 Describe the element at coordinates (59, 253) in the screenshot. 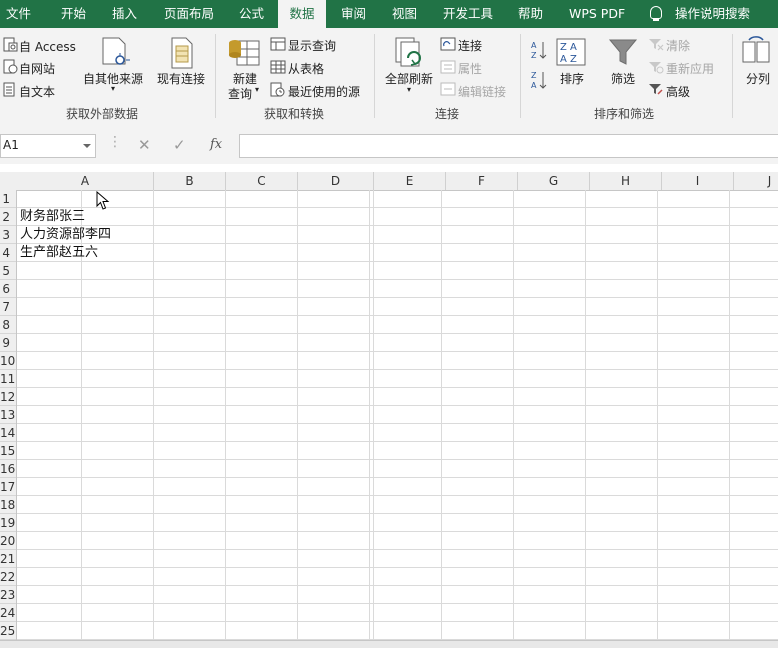

I see `cell-a4: 生产部赵五六` at that location.